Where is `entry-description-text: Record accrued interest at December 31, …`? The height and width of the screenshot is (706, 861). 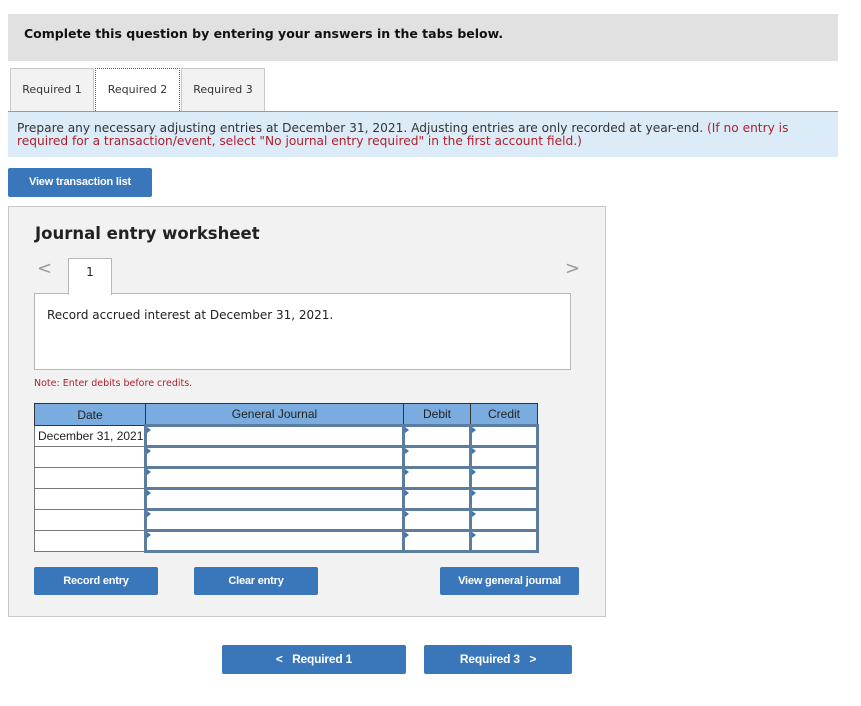 entry-description-text: Record accrued interest at December 31, … is located at coordinates (190, 315).